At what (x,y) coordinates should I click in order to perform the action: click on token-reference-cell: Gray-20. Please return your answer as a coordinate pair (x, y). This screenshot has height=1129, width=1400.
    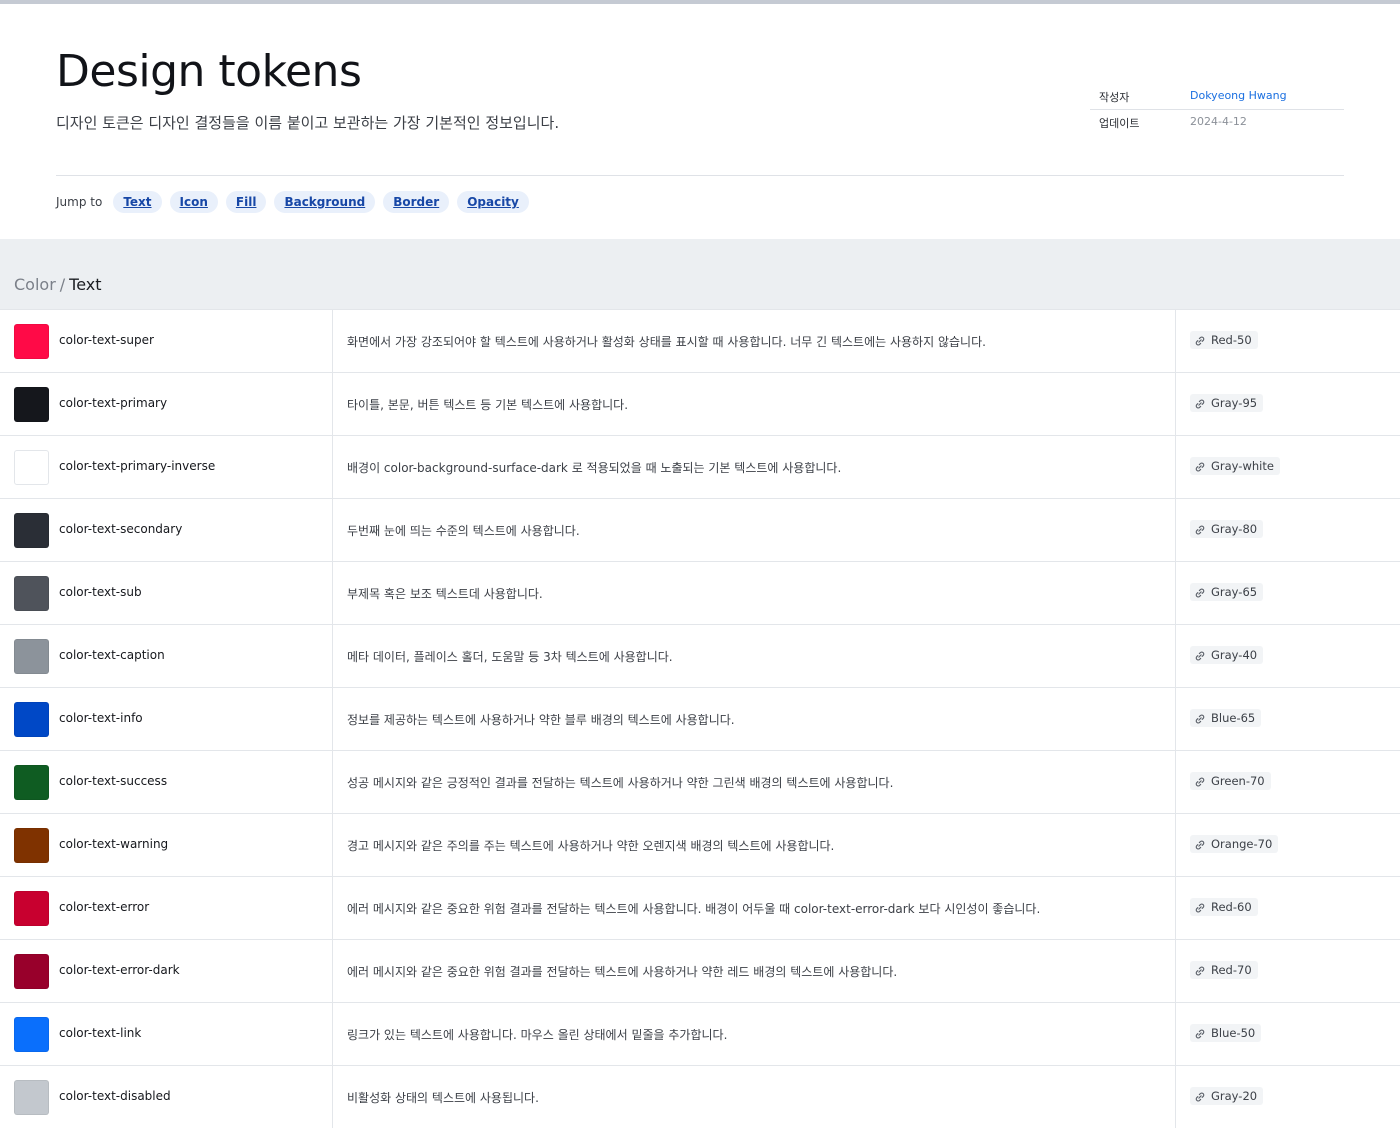
    Looking at the image, I should click on (1288, 1097).